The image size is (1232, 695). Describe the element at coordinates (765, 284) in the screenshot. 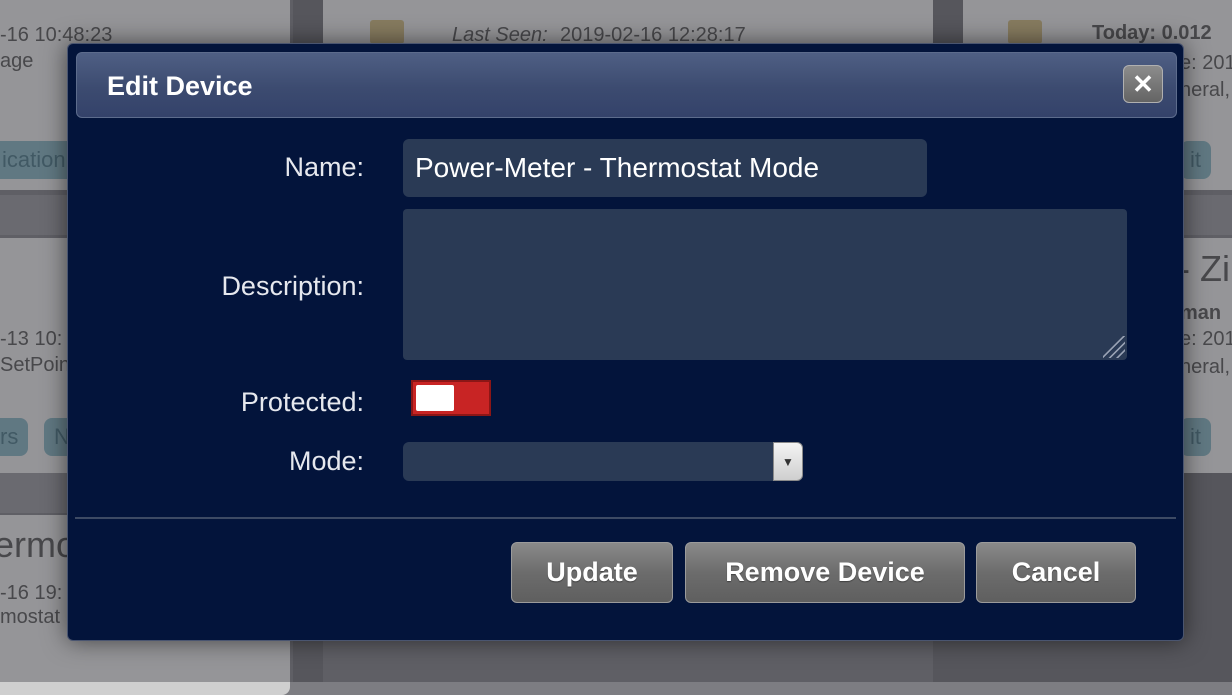

I see `description-textarea` at that location.